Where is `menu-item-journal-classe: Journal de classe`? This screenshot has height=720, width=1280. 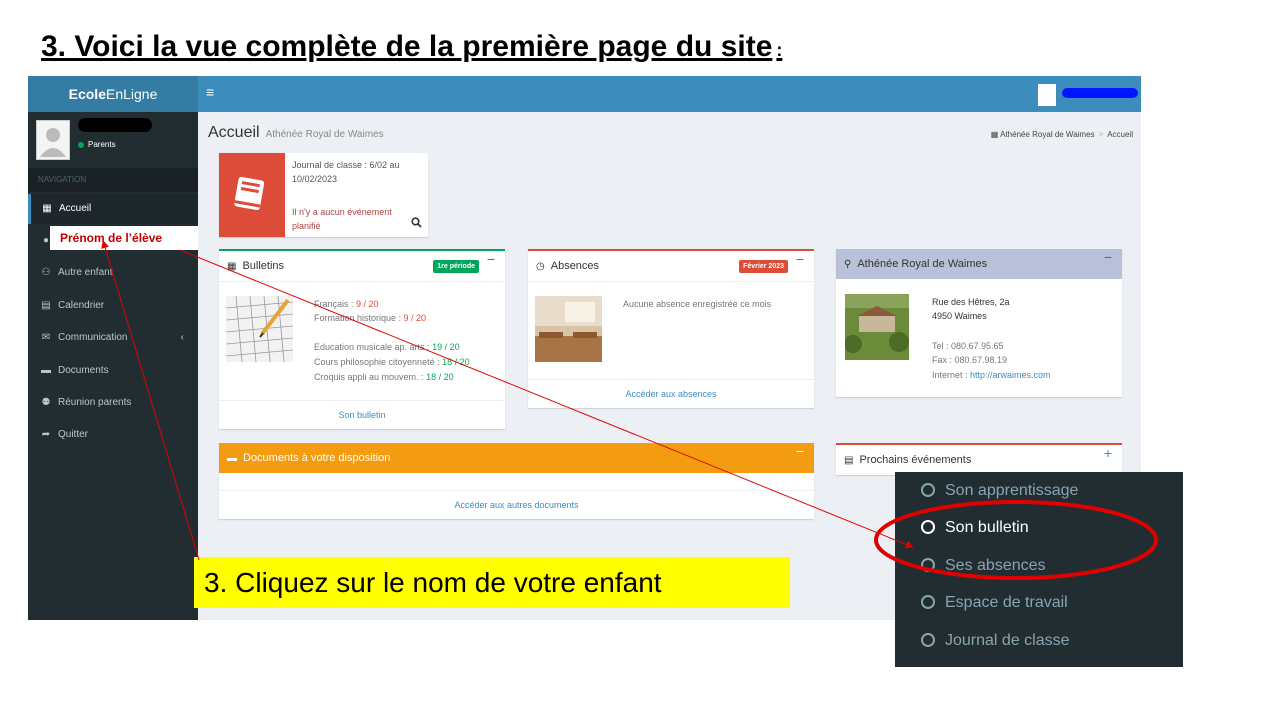 menu-item-journal-classe: Journal de classe is located at coordinates (995, 641).